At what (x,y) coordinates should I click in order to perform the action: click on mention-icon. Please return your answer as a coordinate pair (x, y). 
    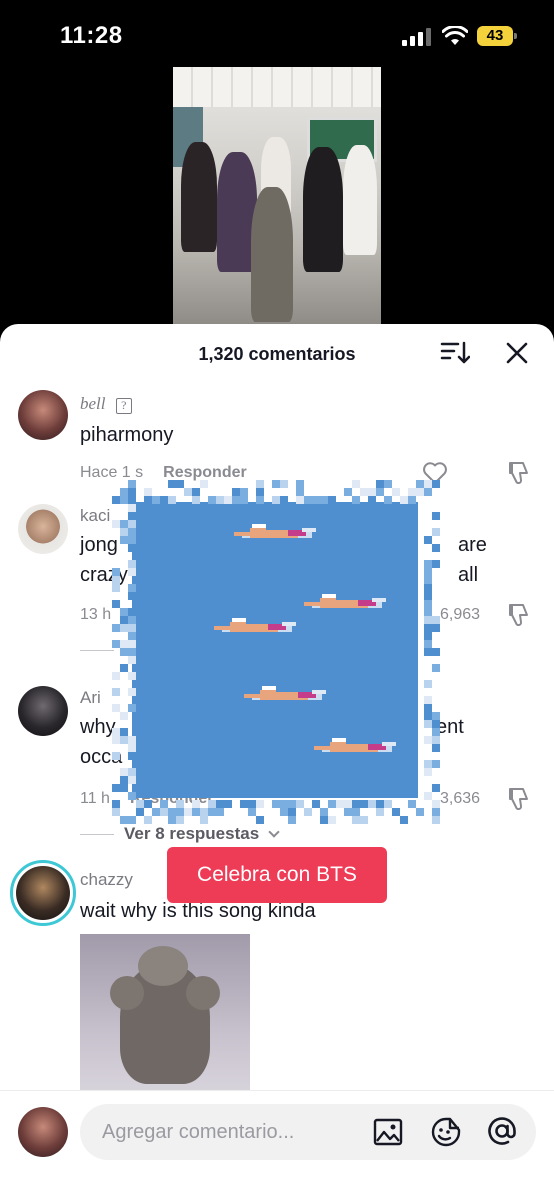
    Looking at the image, I should click on (502, 1131).